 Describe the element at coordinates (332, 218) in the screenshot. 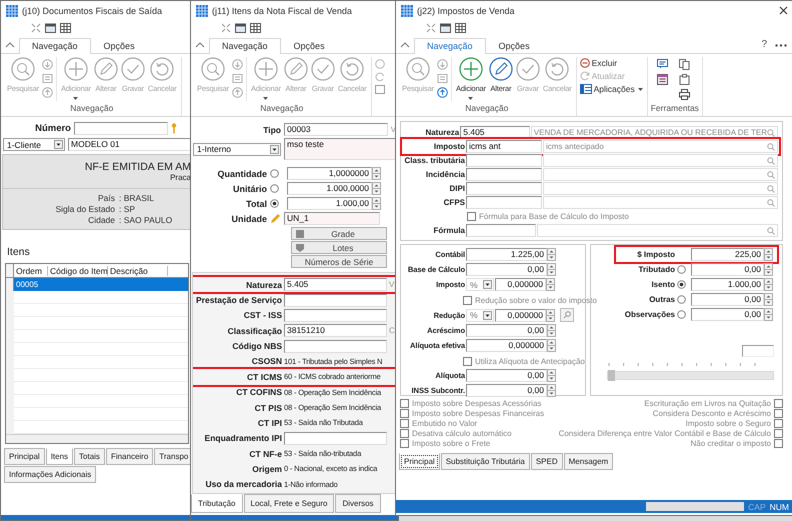

I see `input-field: UN_1` at that location.